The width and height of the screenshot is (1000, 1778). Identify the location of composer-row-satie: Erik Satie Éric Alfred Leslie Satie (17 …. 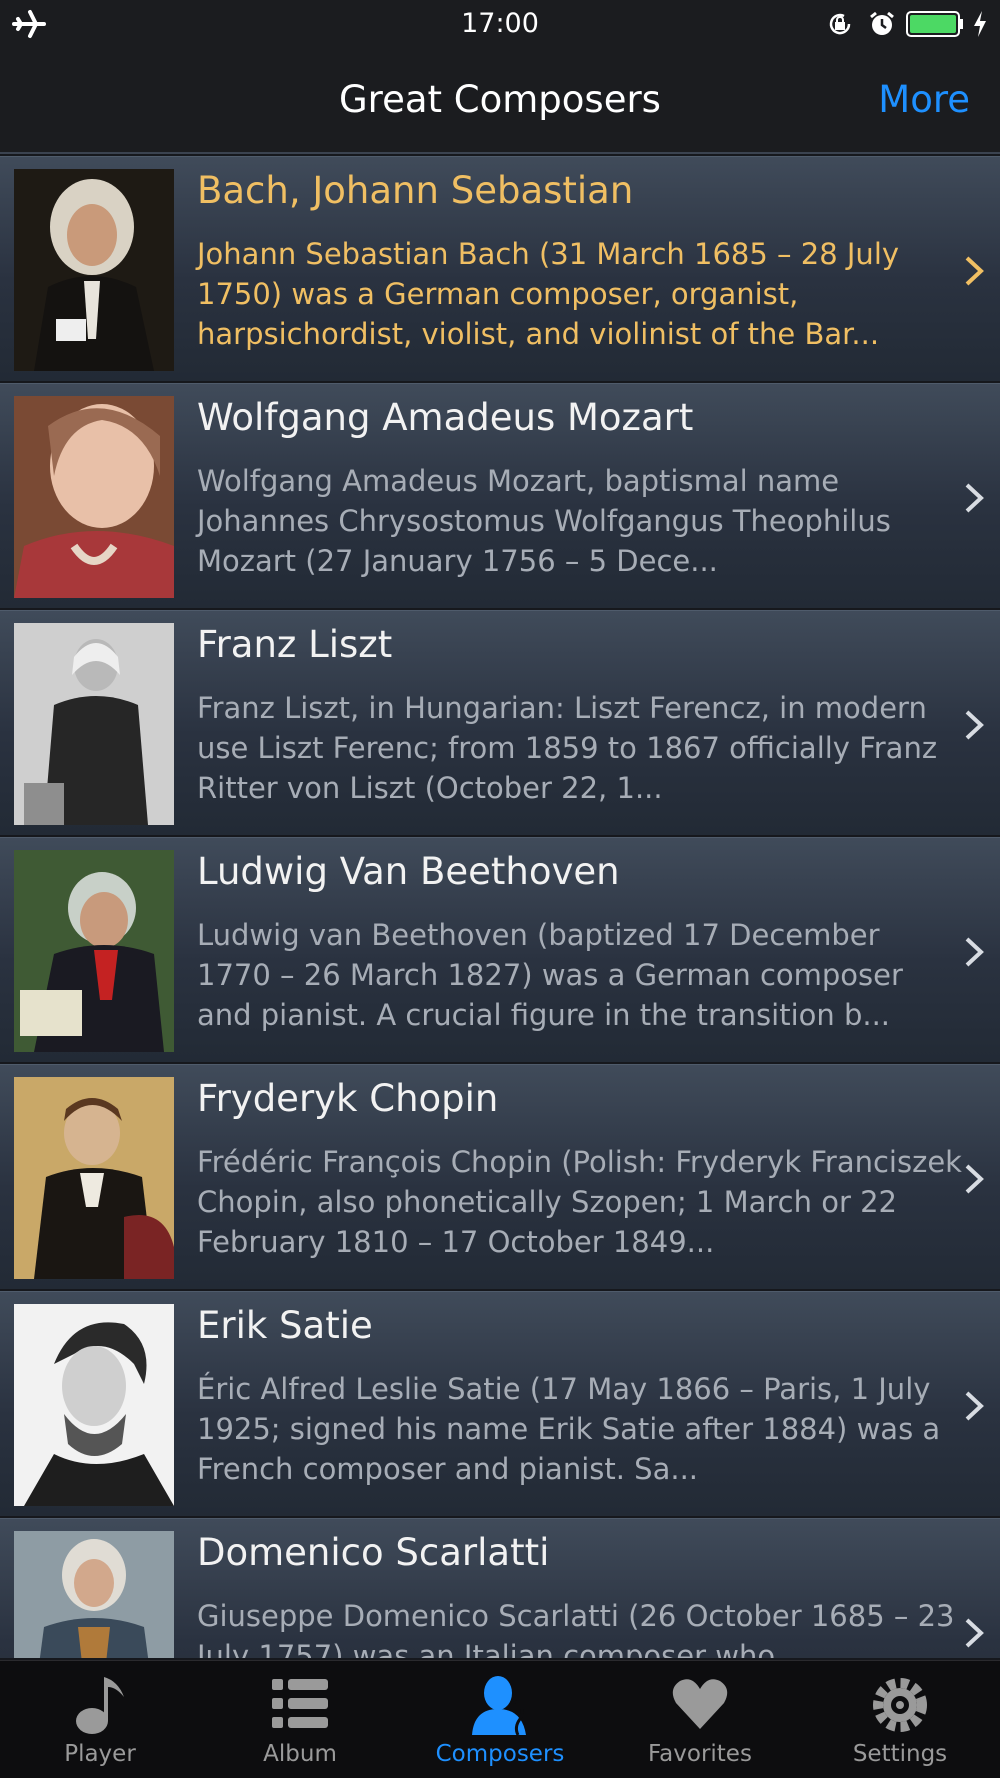
(500, 1403).